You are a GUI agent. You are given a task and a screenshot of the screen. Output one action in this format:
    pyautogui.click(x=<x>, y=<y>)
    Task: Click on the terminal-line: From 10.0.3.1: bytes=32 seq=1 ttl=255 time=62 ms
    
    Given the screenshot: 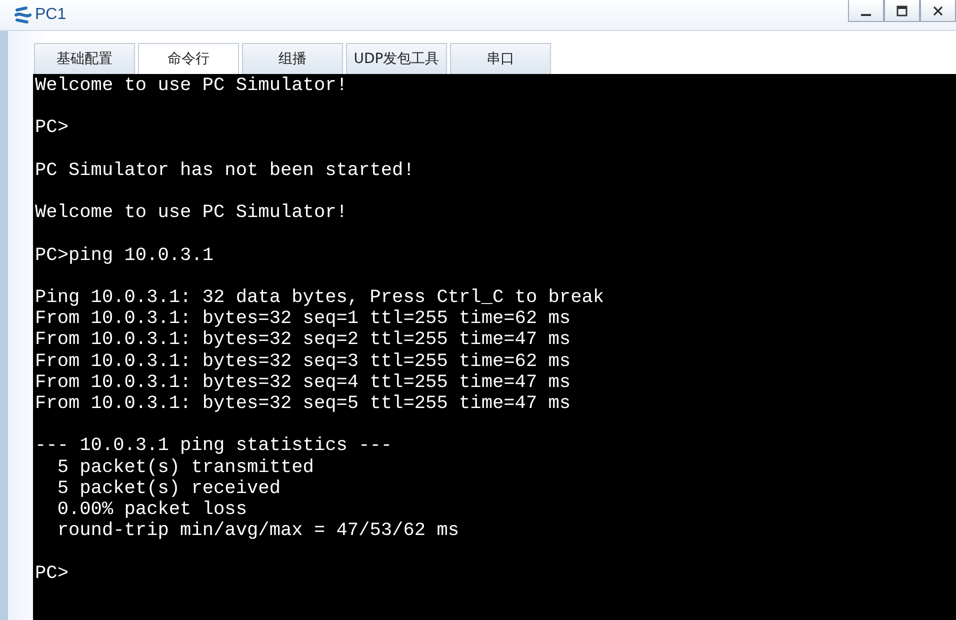 What is the action you would take?
    pyautogui.click(x=303, y=319)
    